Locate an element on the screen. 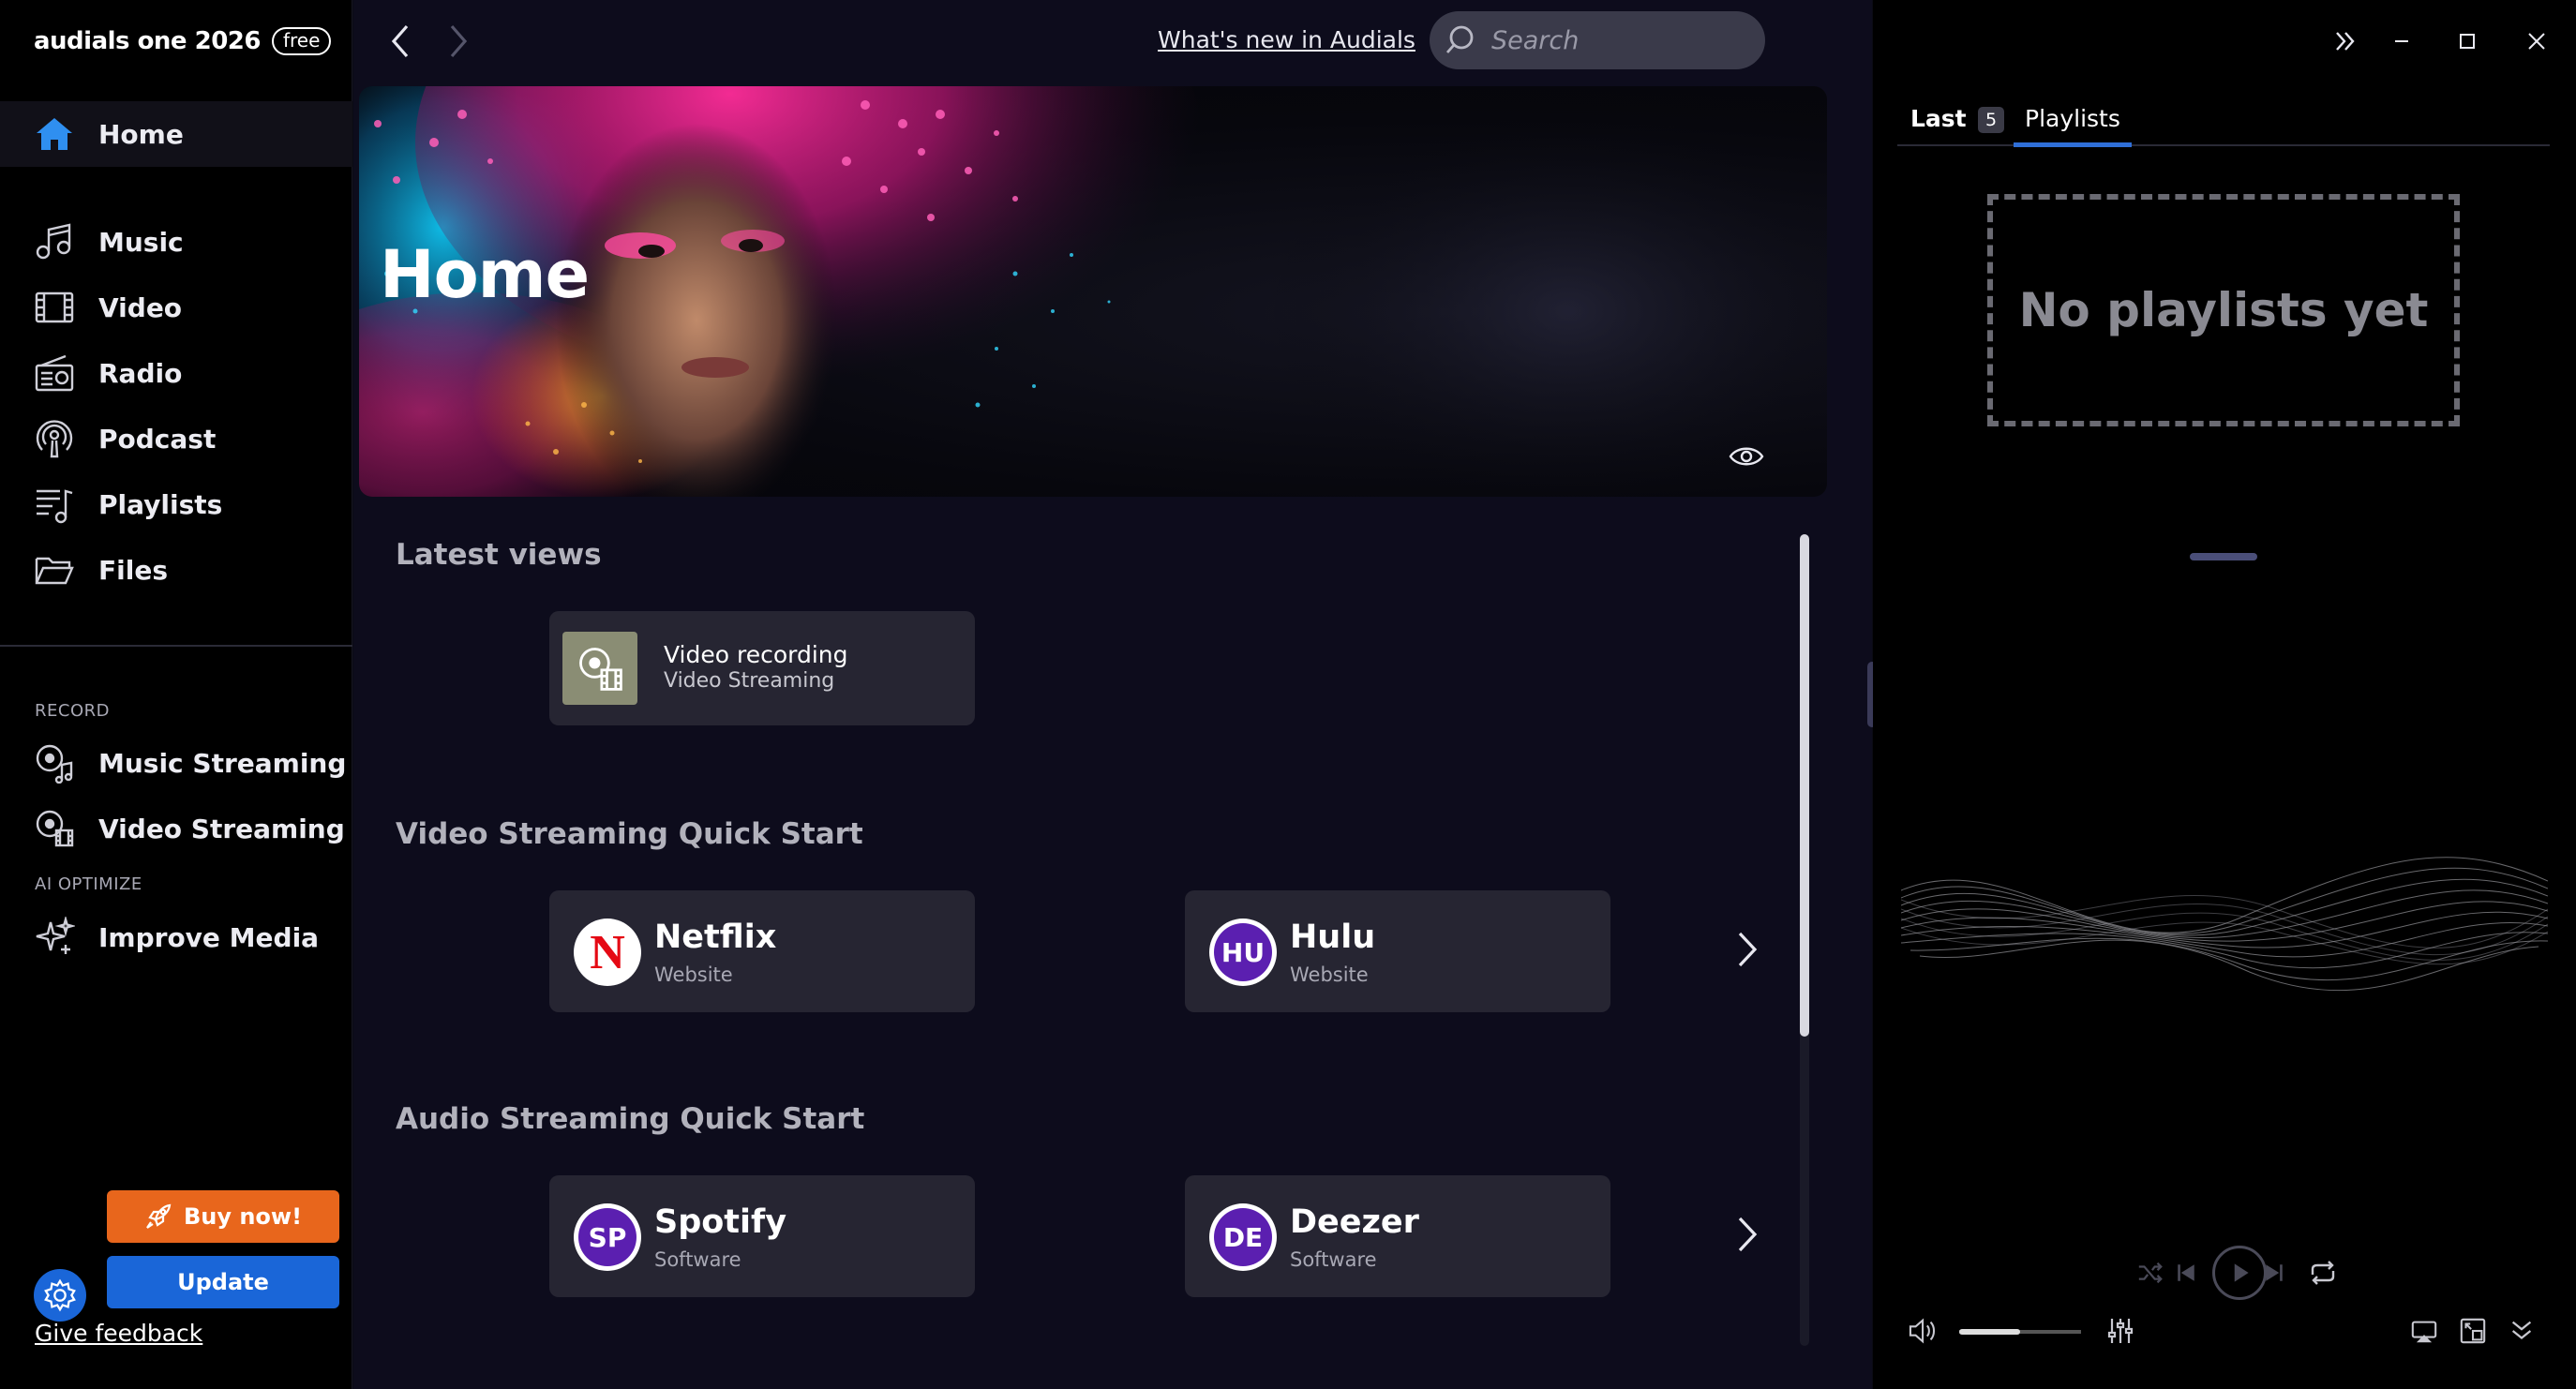 This screenshot has width=2576, height=1389. mini-player-button is located at coordinates (2473, 1331).